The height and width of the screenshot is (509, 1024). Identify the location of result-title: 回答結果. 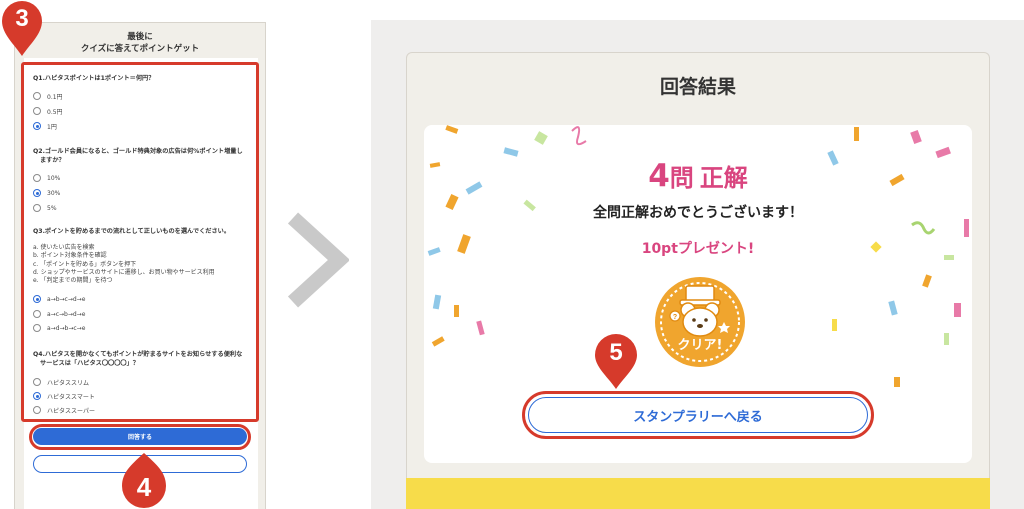
(697, 87).